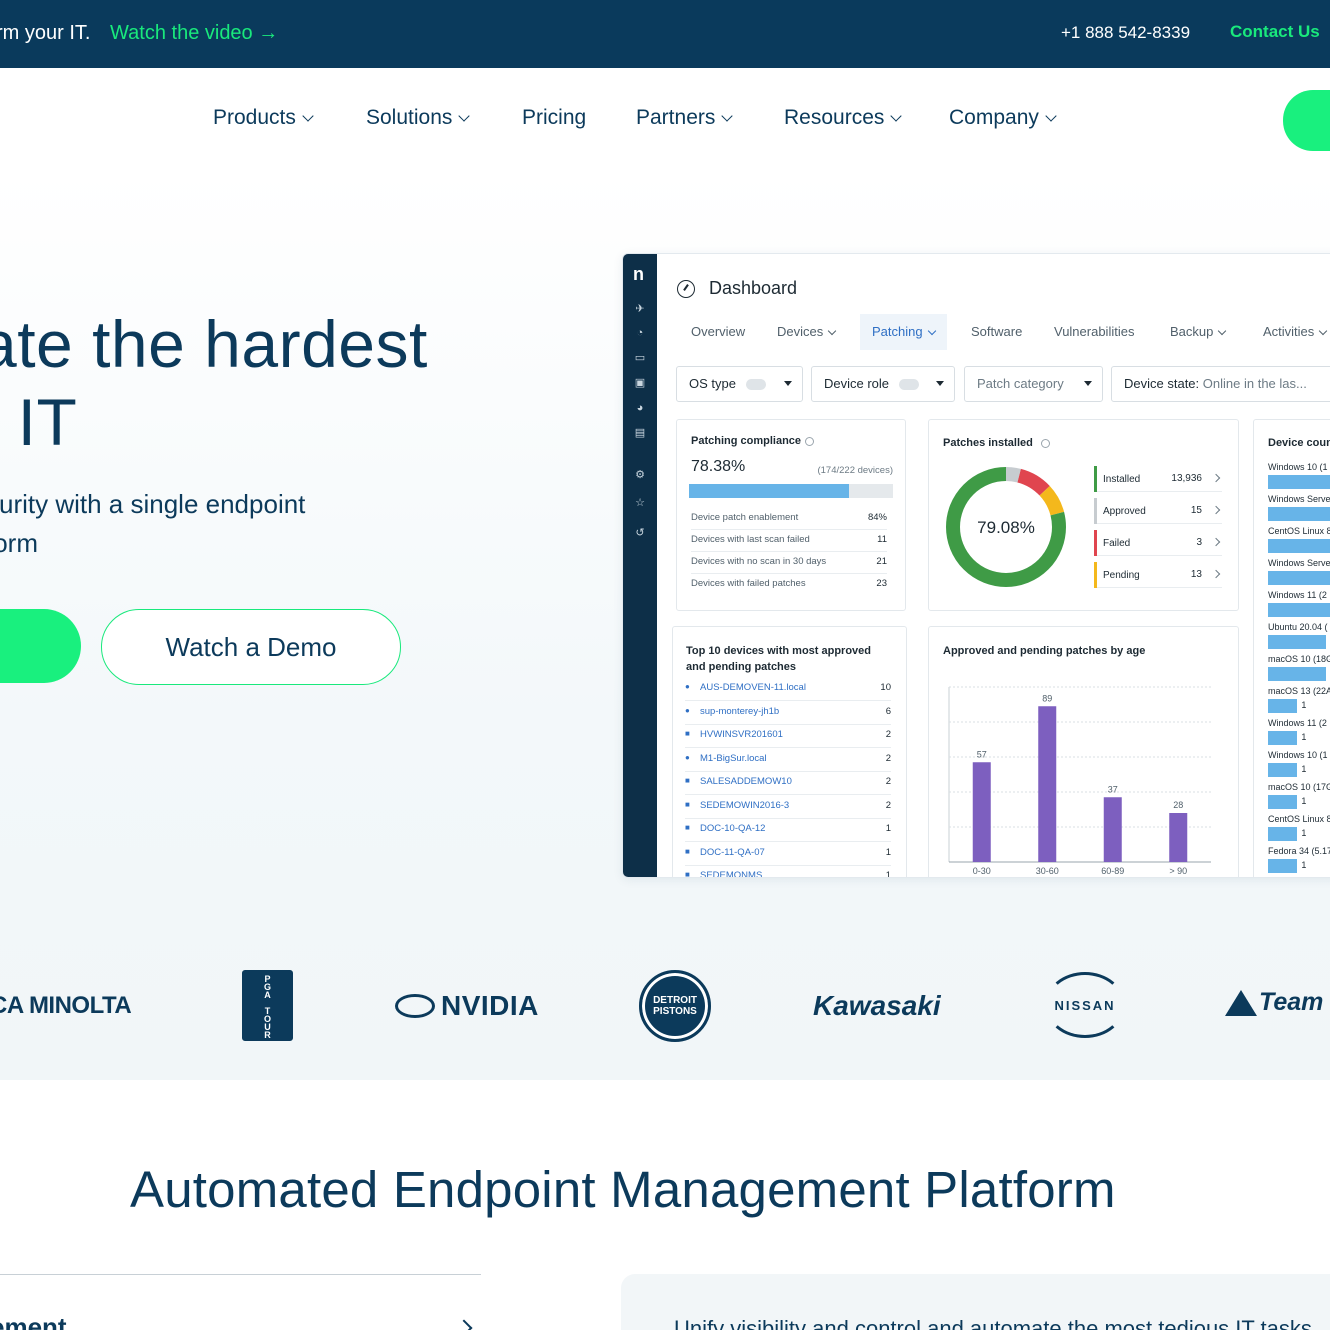 The height and width of the screenshot is (1330, 1330). What do you see at coordinates (857, 383) in the screenshot?
I see `filter-label: Device role` at bounding box center [857, 383].